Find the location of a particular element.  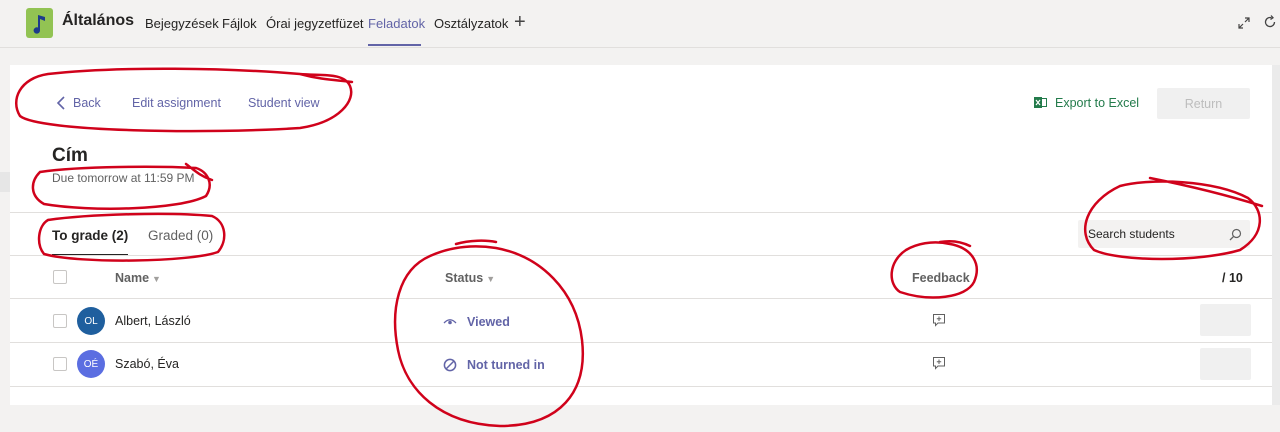

scrollbar-track is located at coordinates (1276, 235).